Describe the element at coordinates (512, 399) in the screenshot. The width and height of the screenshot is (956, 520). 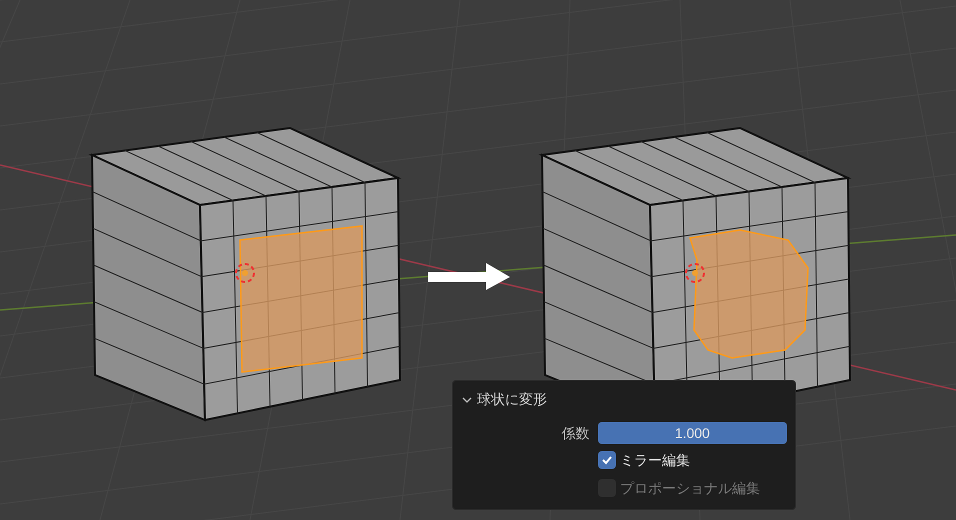
I see `panel-title: 球状に変形` at that location.